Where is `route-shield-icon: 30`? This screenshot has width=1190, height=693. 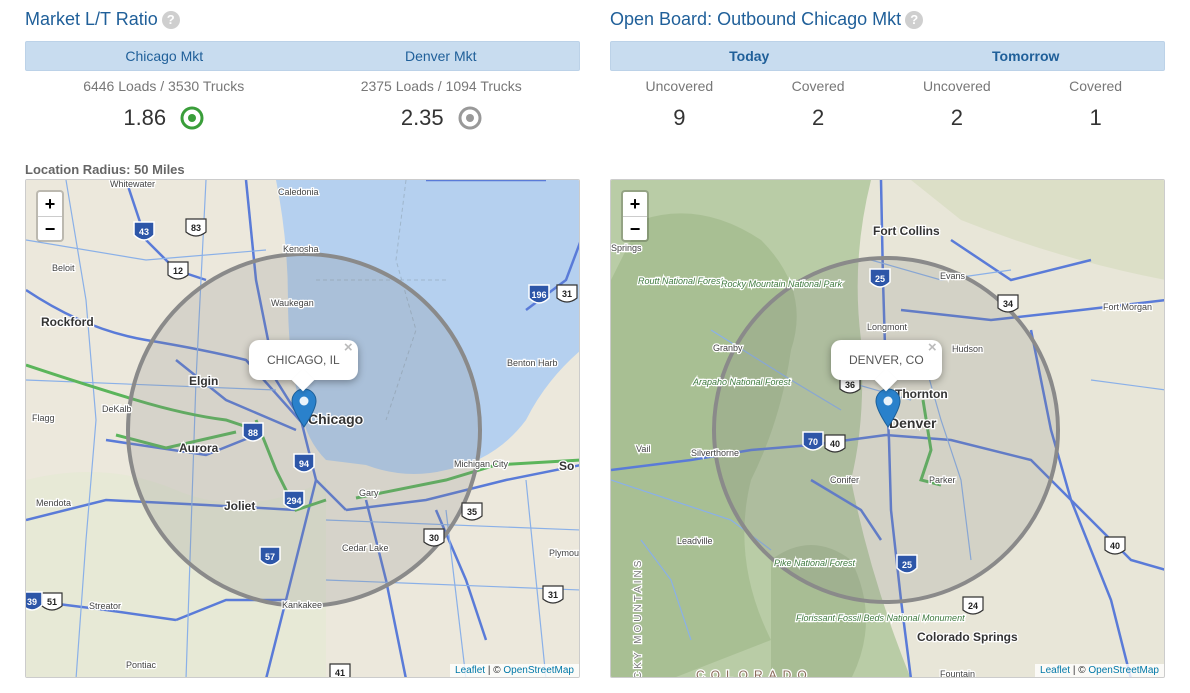
route-shield-icon: 30 is located at coordinates (434, 537).